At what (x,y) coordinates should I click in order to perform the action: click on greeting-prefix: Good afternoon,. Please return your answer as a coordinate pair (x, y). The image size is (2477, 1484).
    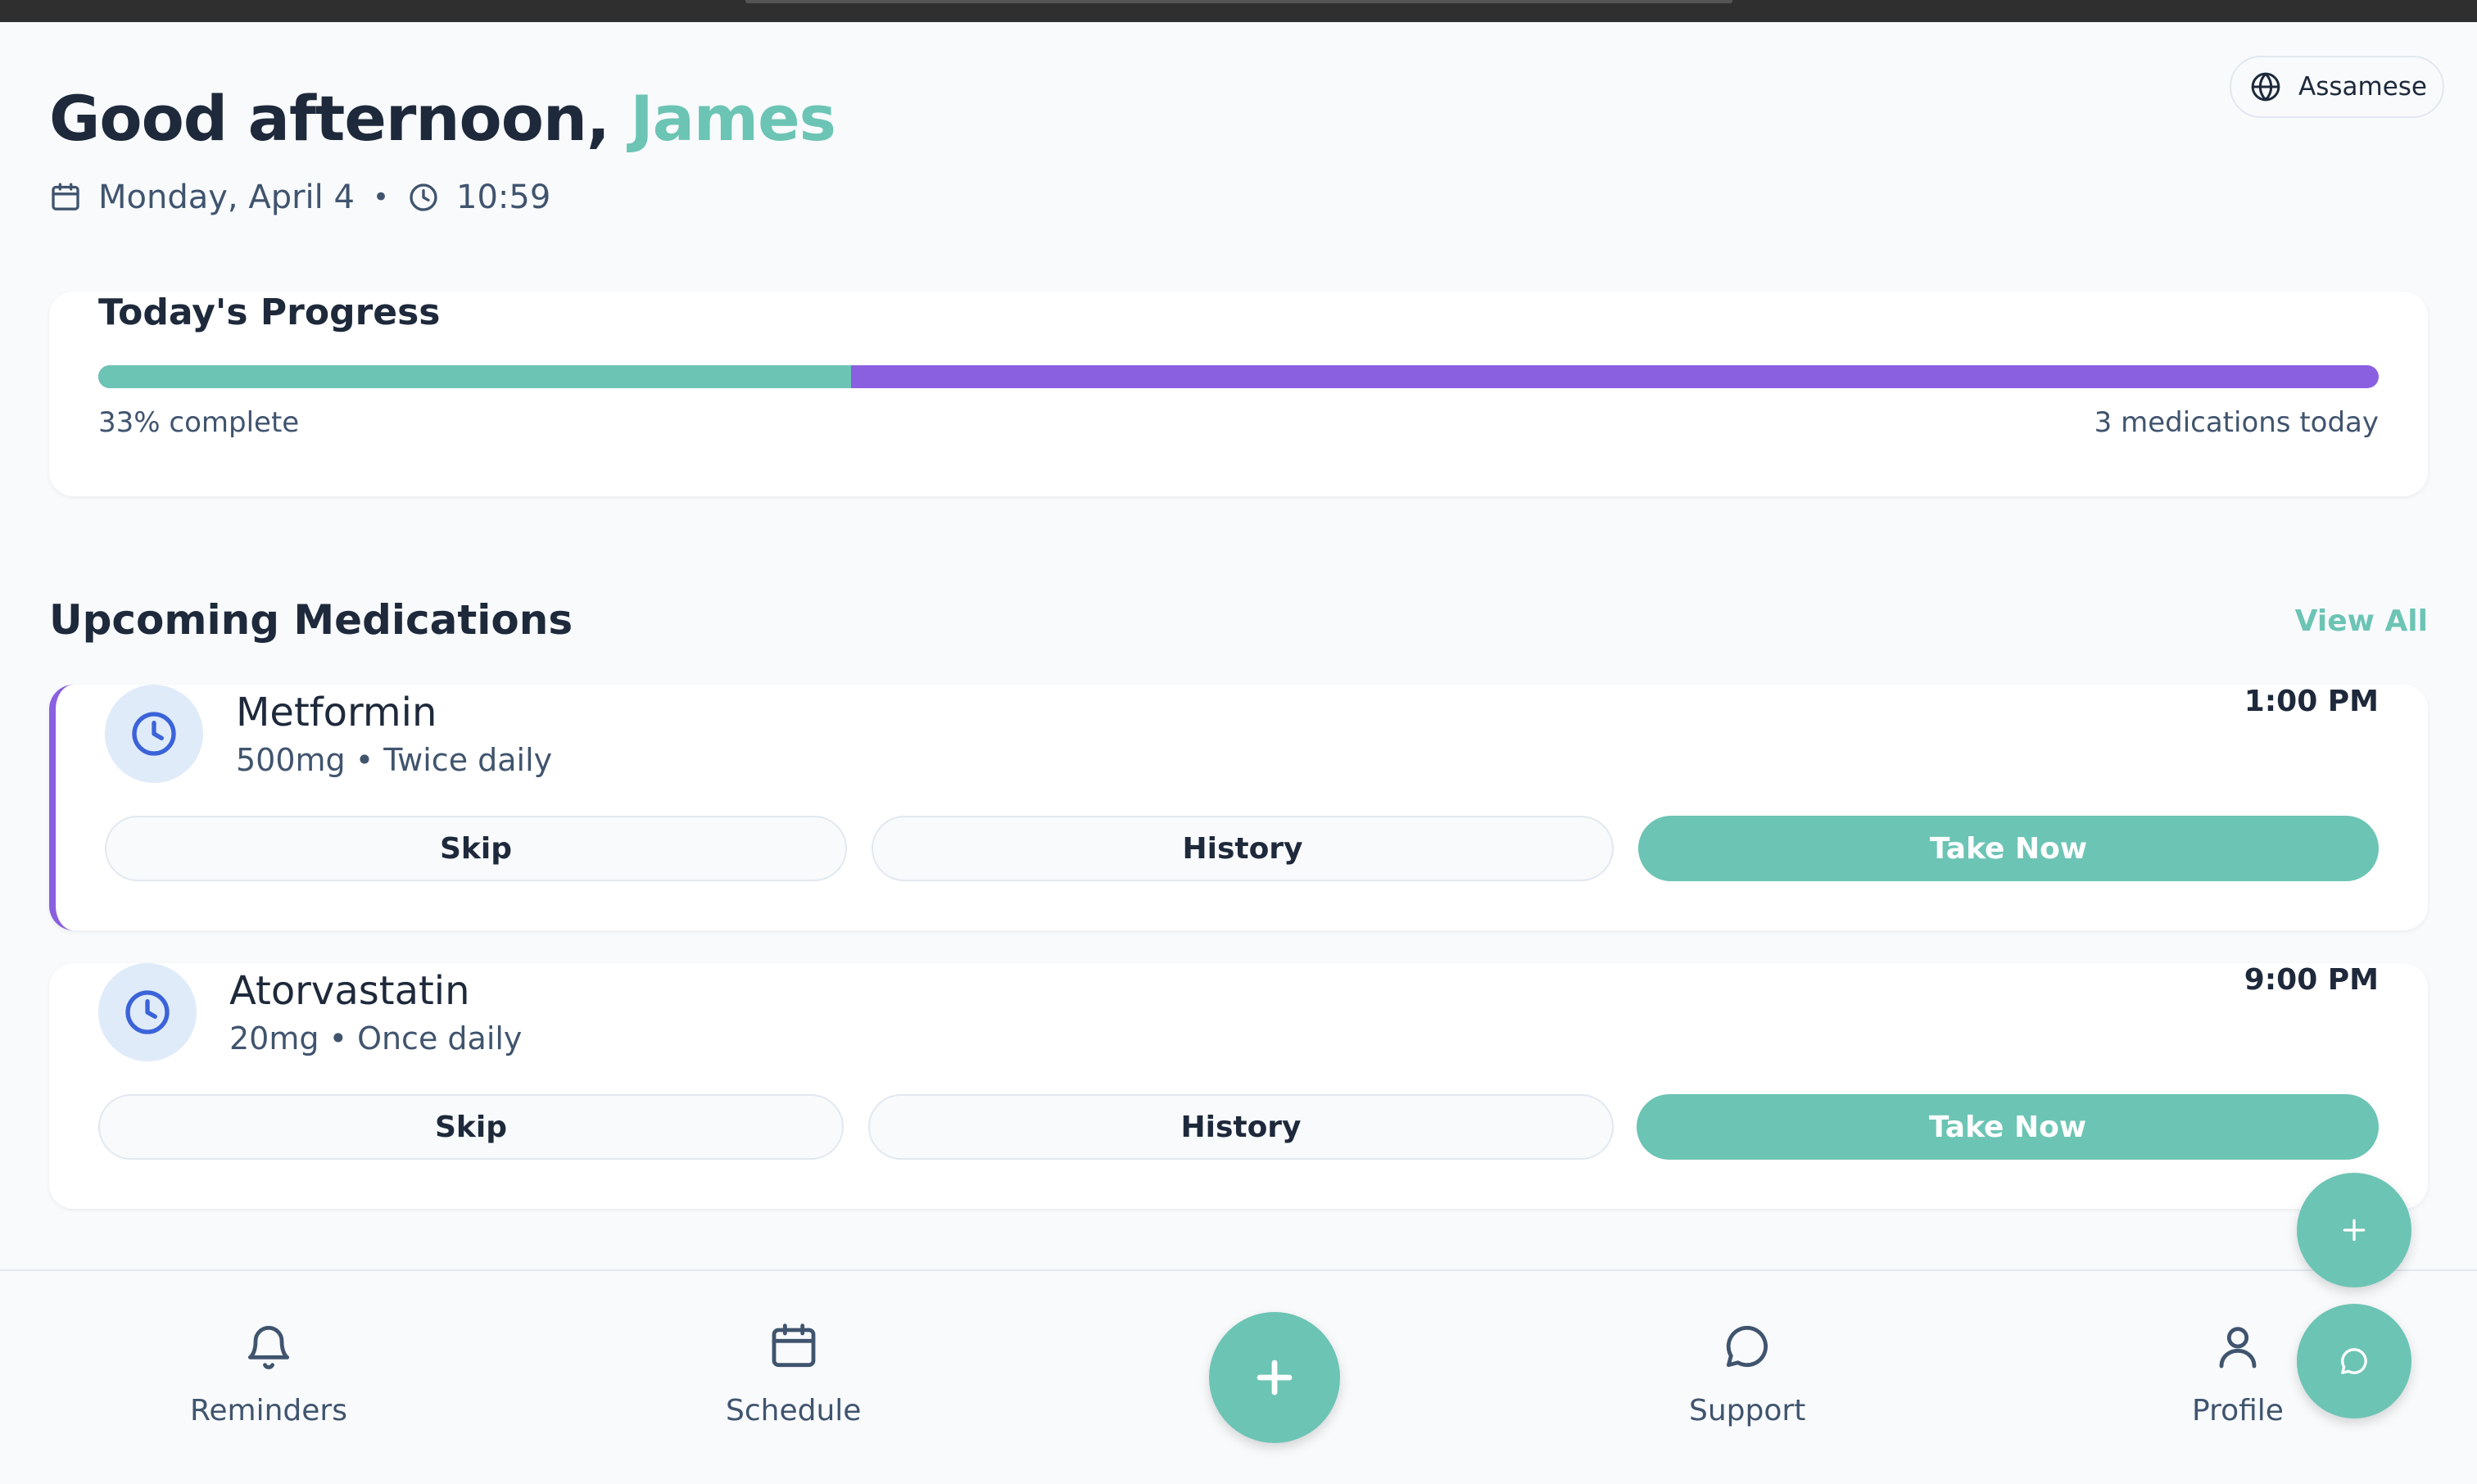
    Looking at the image, I should click on (340, 119).